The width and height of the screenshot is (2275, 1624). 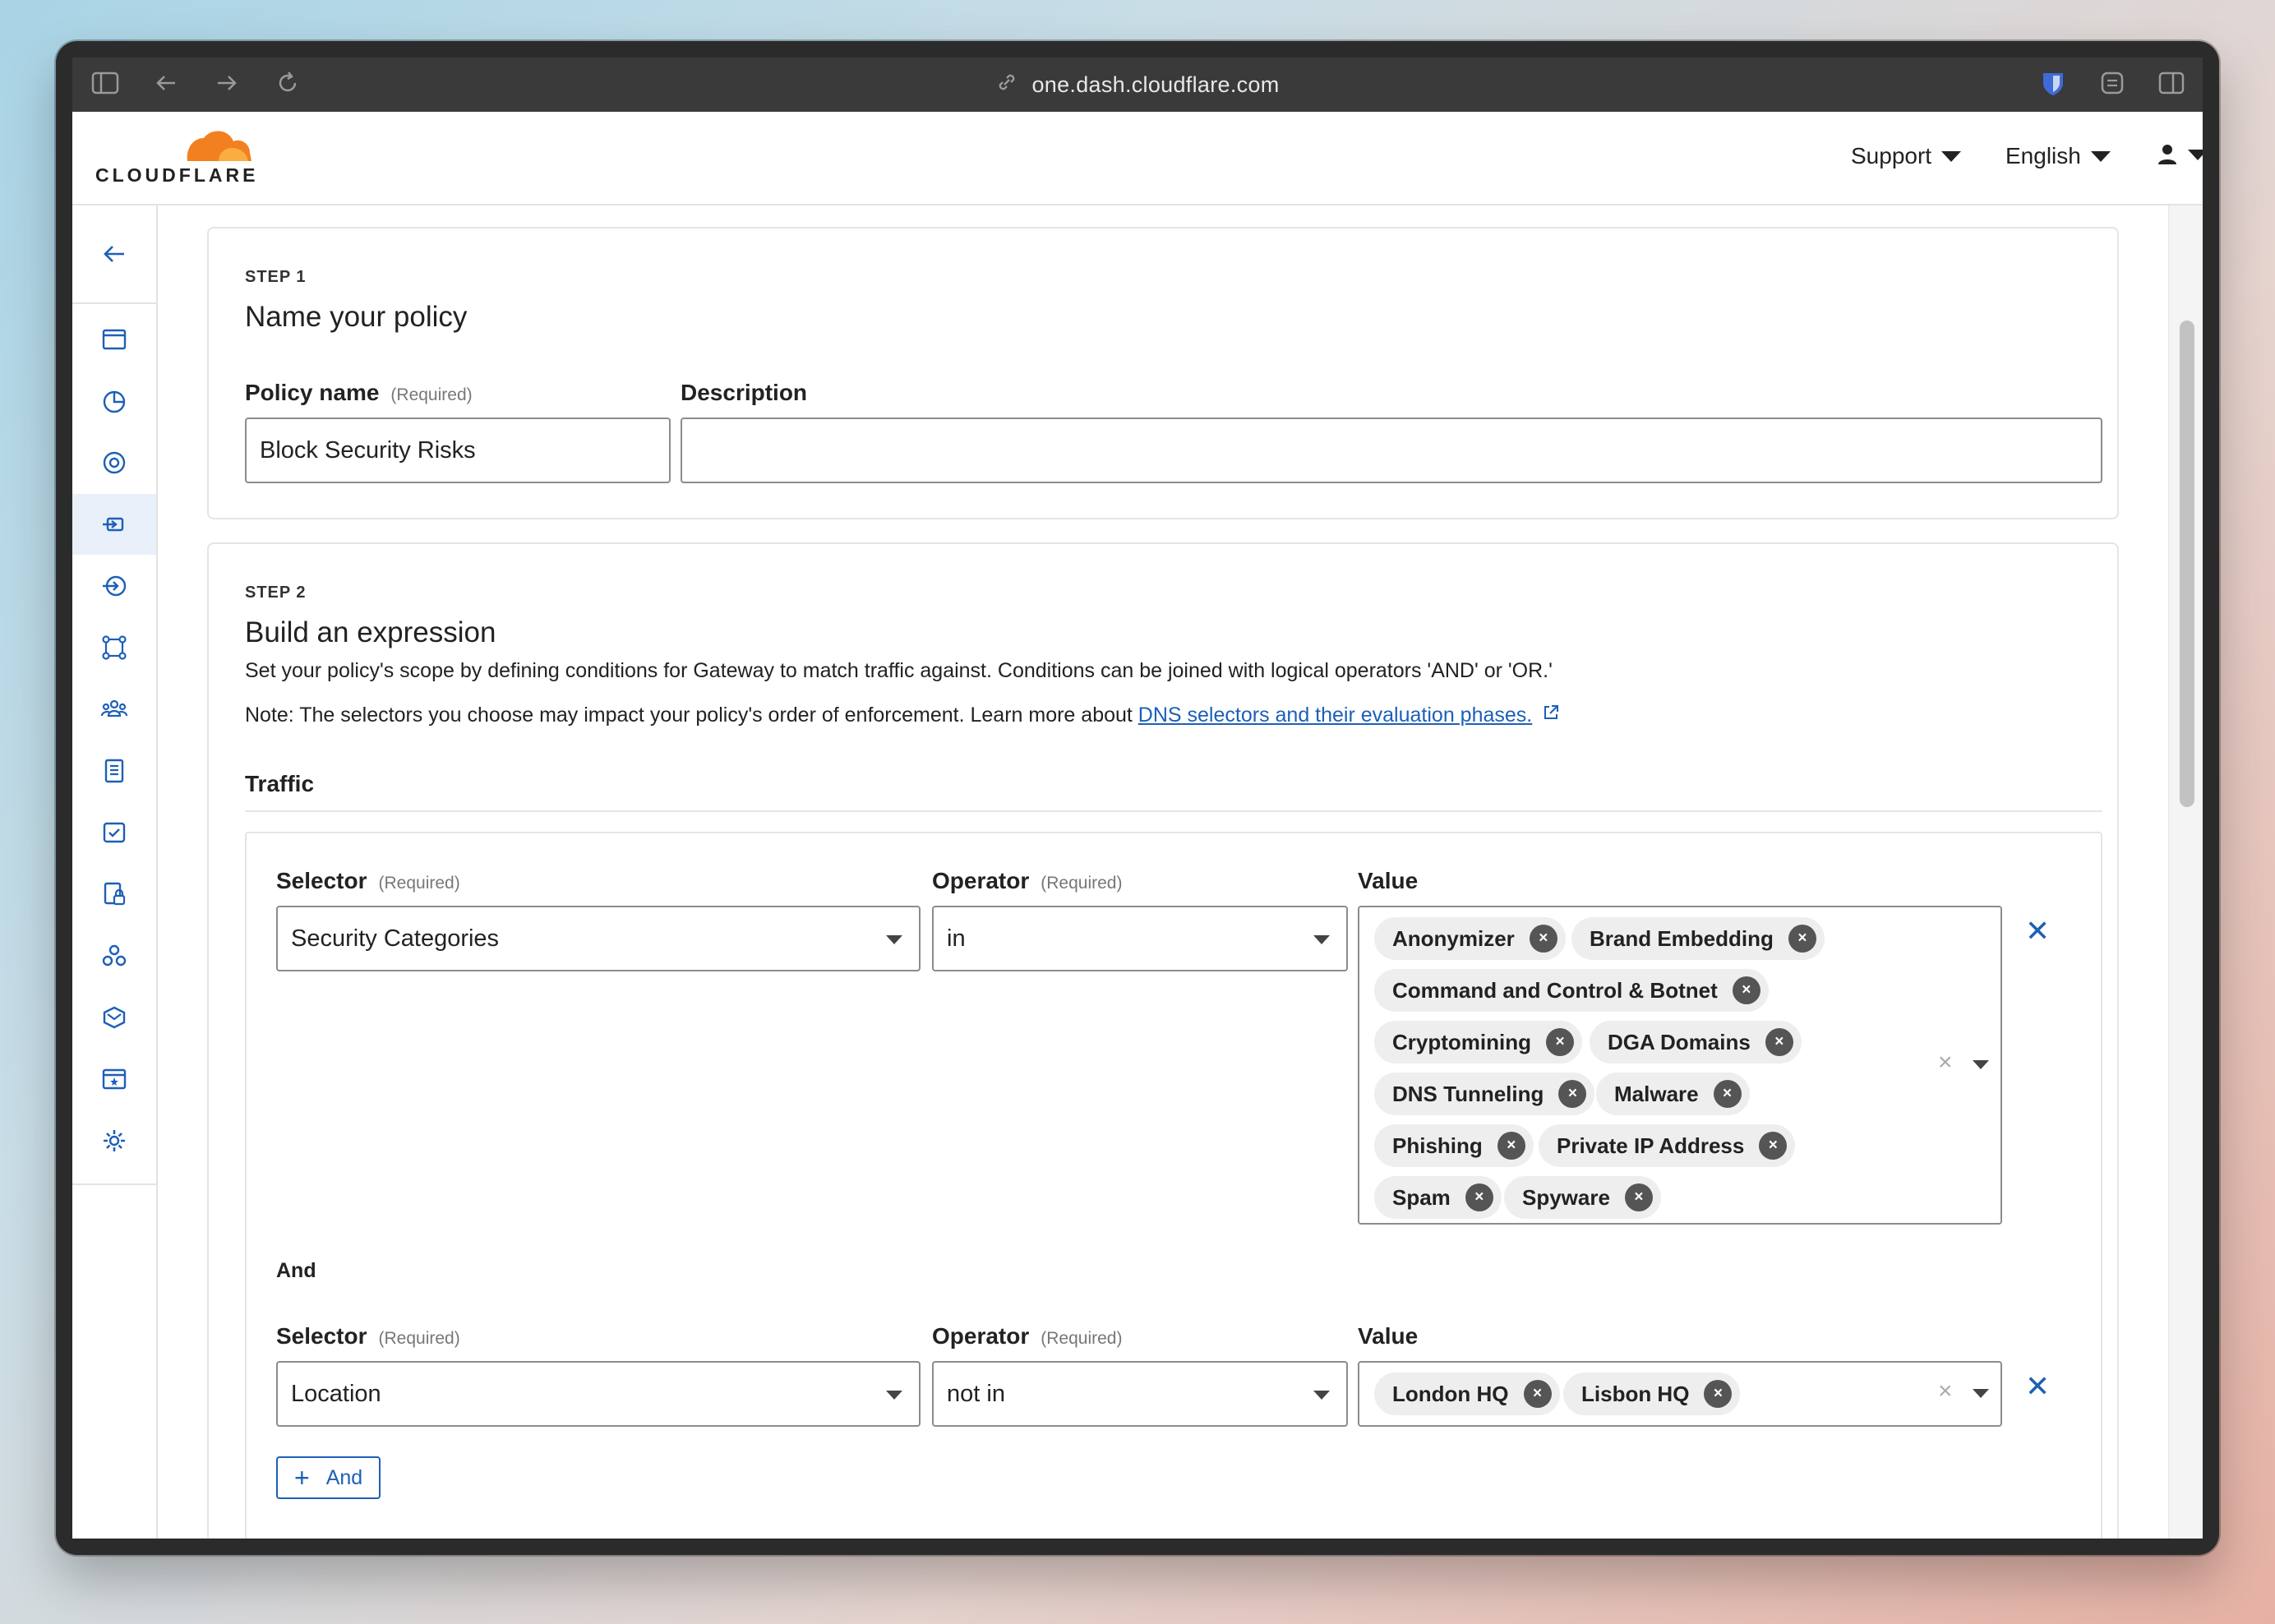 I want to click on value-chip: Command and Control & Botnet ×, so click(x=1571, y=990).